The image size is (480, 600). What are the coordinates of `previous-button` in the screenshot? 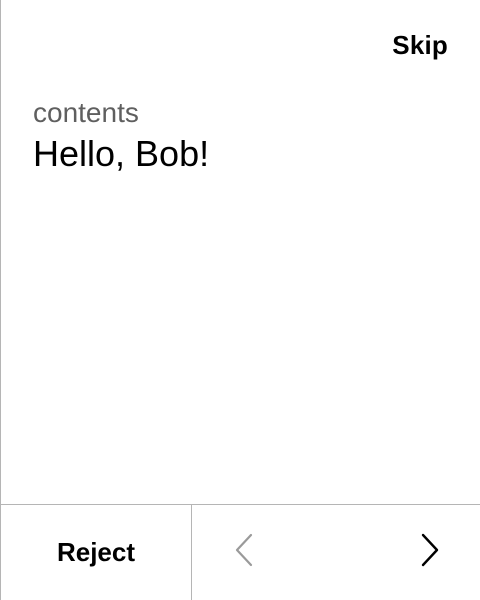 It's located at (244, 553).